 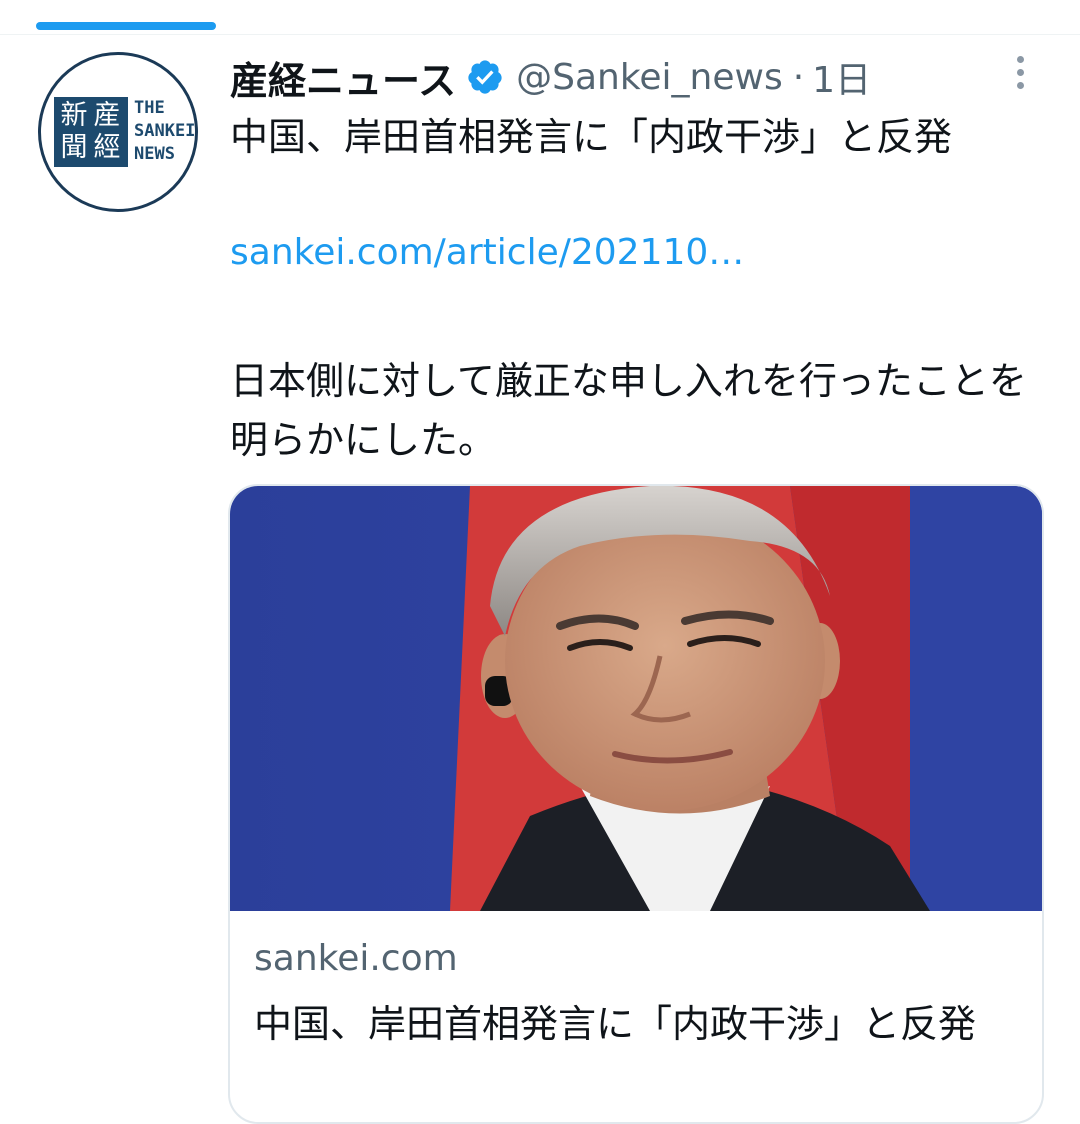 What do you see at coordinates (91, 132) in the screenshot?
I see `logo-seal: 産 經 新 聞` at bounding box center [91, 132].